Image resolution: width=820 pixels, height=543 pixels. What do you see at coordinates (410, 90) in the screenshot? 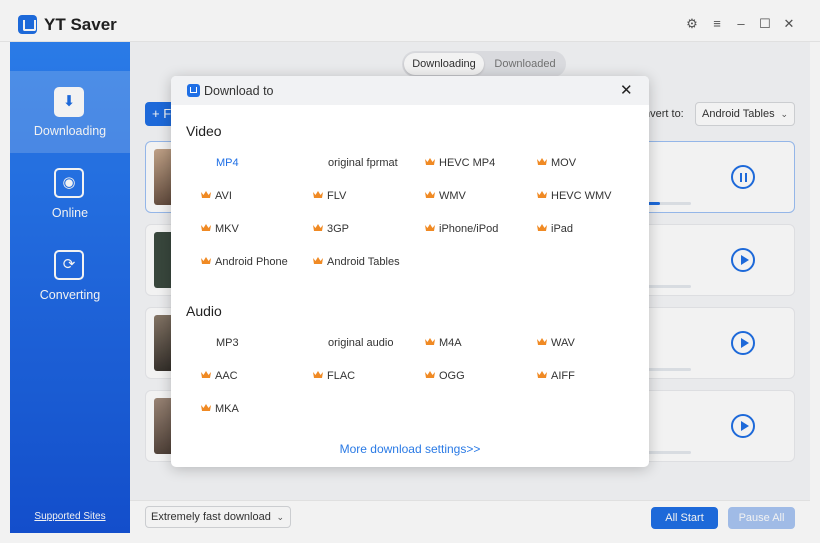
I see `dialog-header: Download to ✕` at bounding box center [410, 90].